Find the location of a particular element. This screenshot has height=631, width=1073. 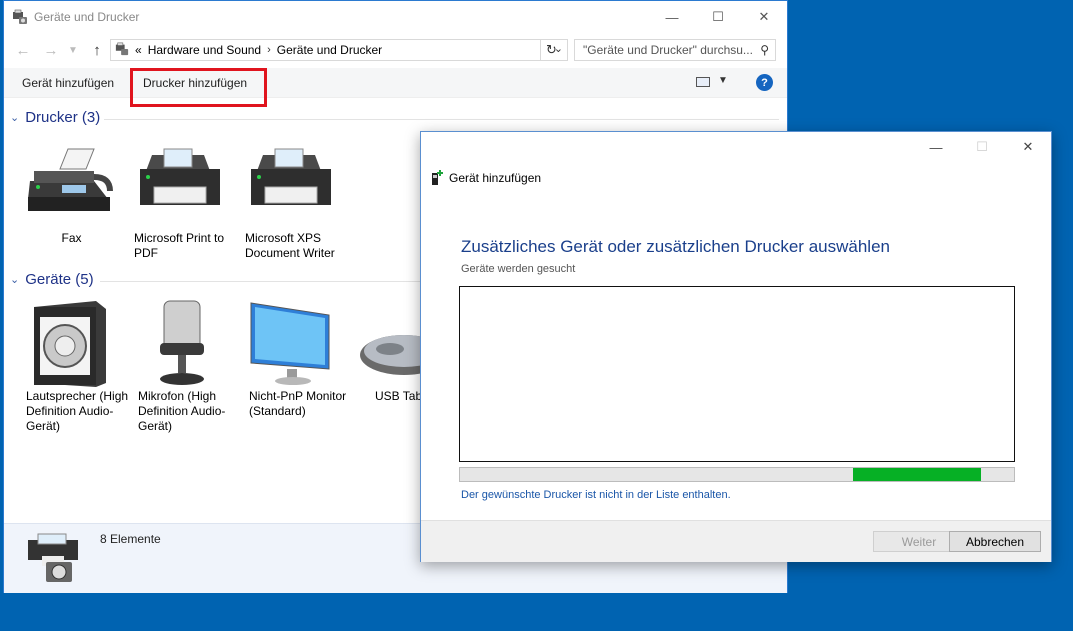

mouse-icon is located at coordinates (391, 344).